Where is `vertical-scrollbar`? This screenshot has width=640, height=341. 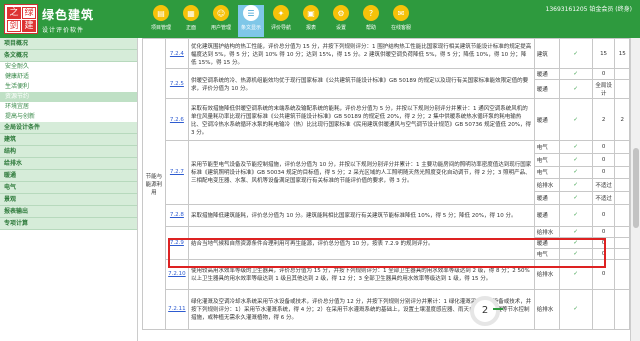
vertical-scrollbar is located at coordinates (635, 189).